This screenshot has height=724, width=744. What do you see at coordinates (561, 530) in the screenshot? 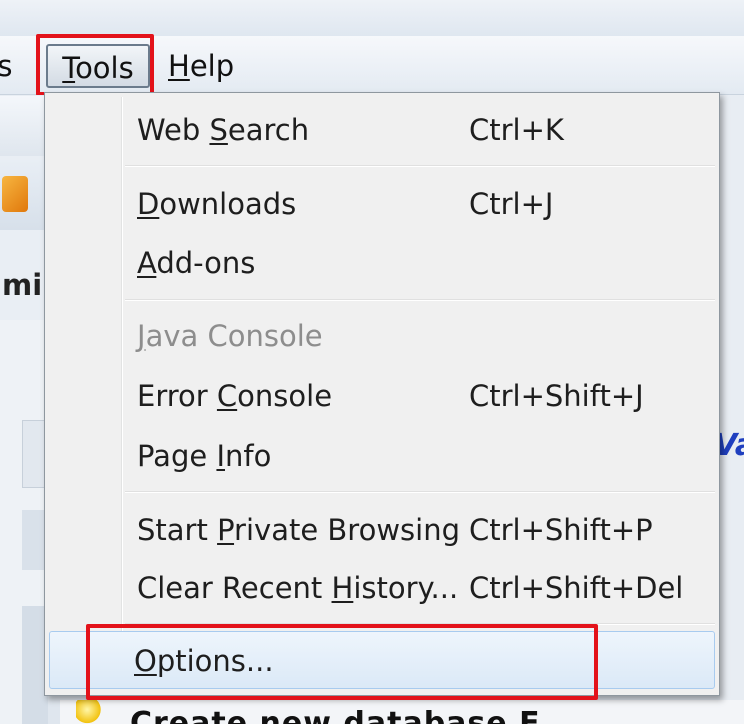
I see `menu-item-shortcut: Ctrl+Shift+P` at bounding box center [561, 530].